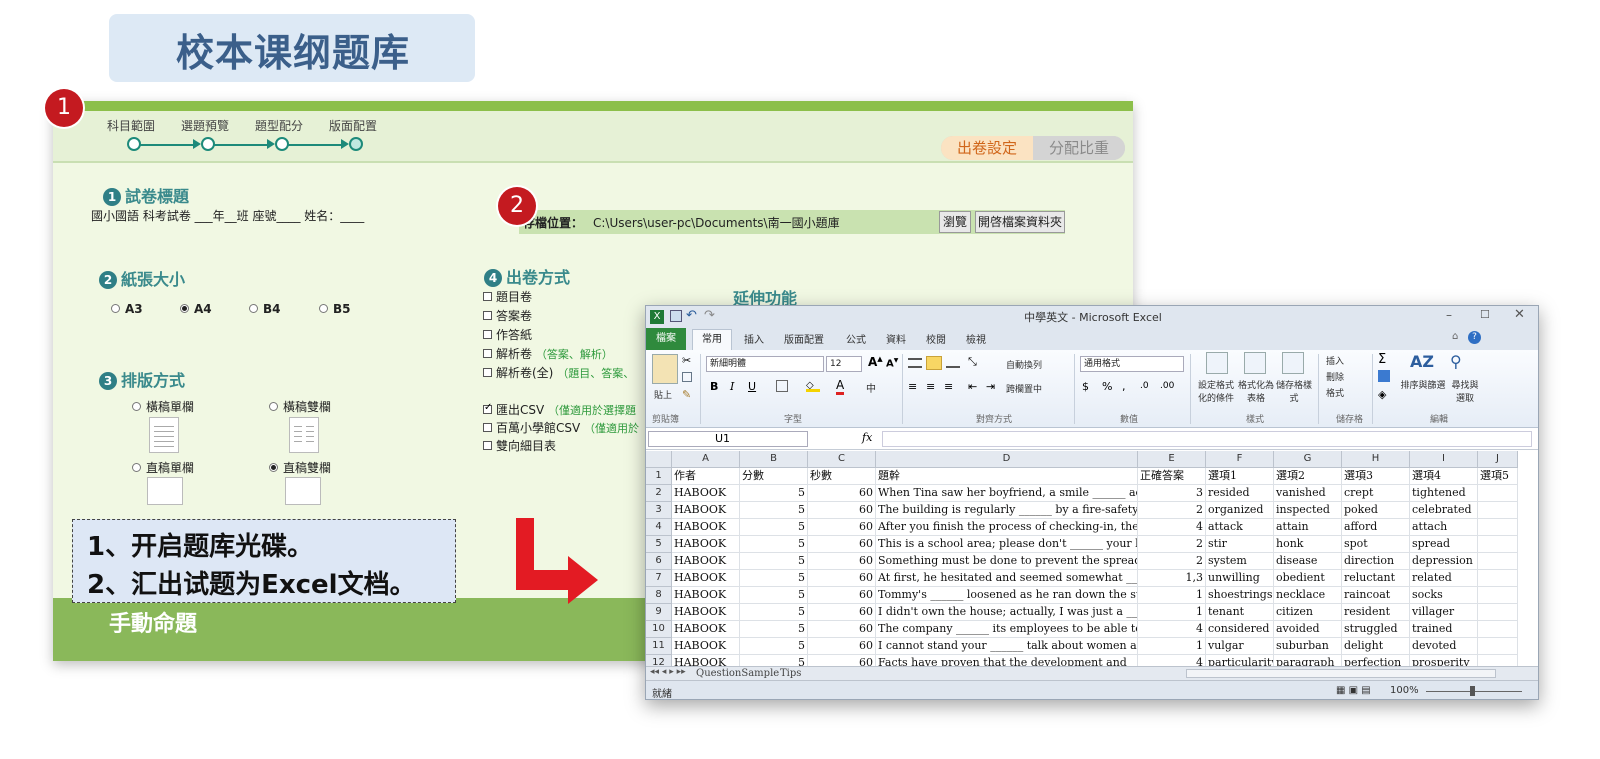  I want to click on table-cell: attain, so click(1308, 527).